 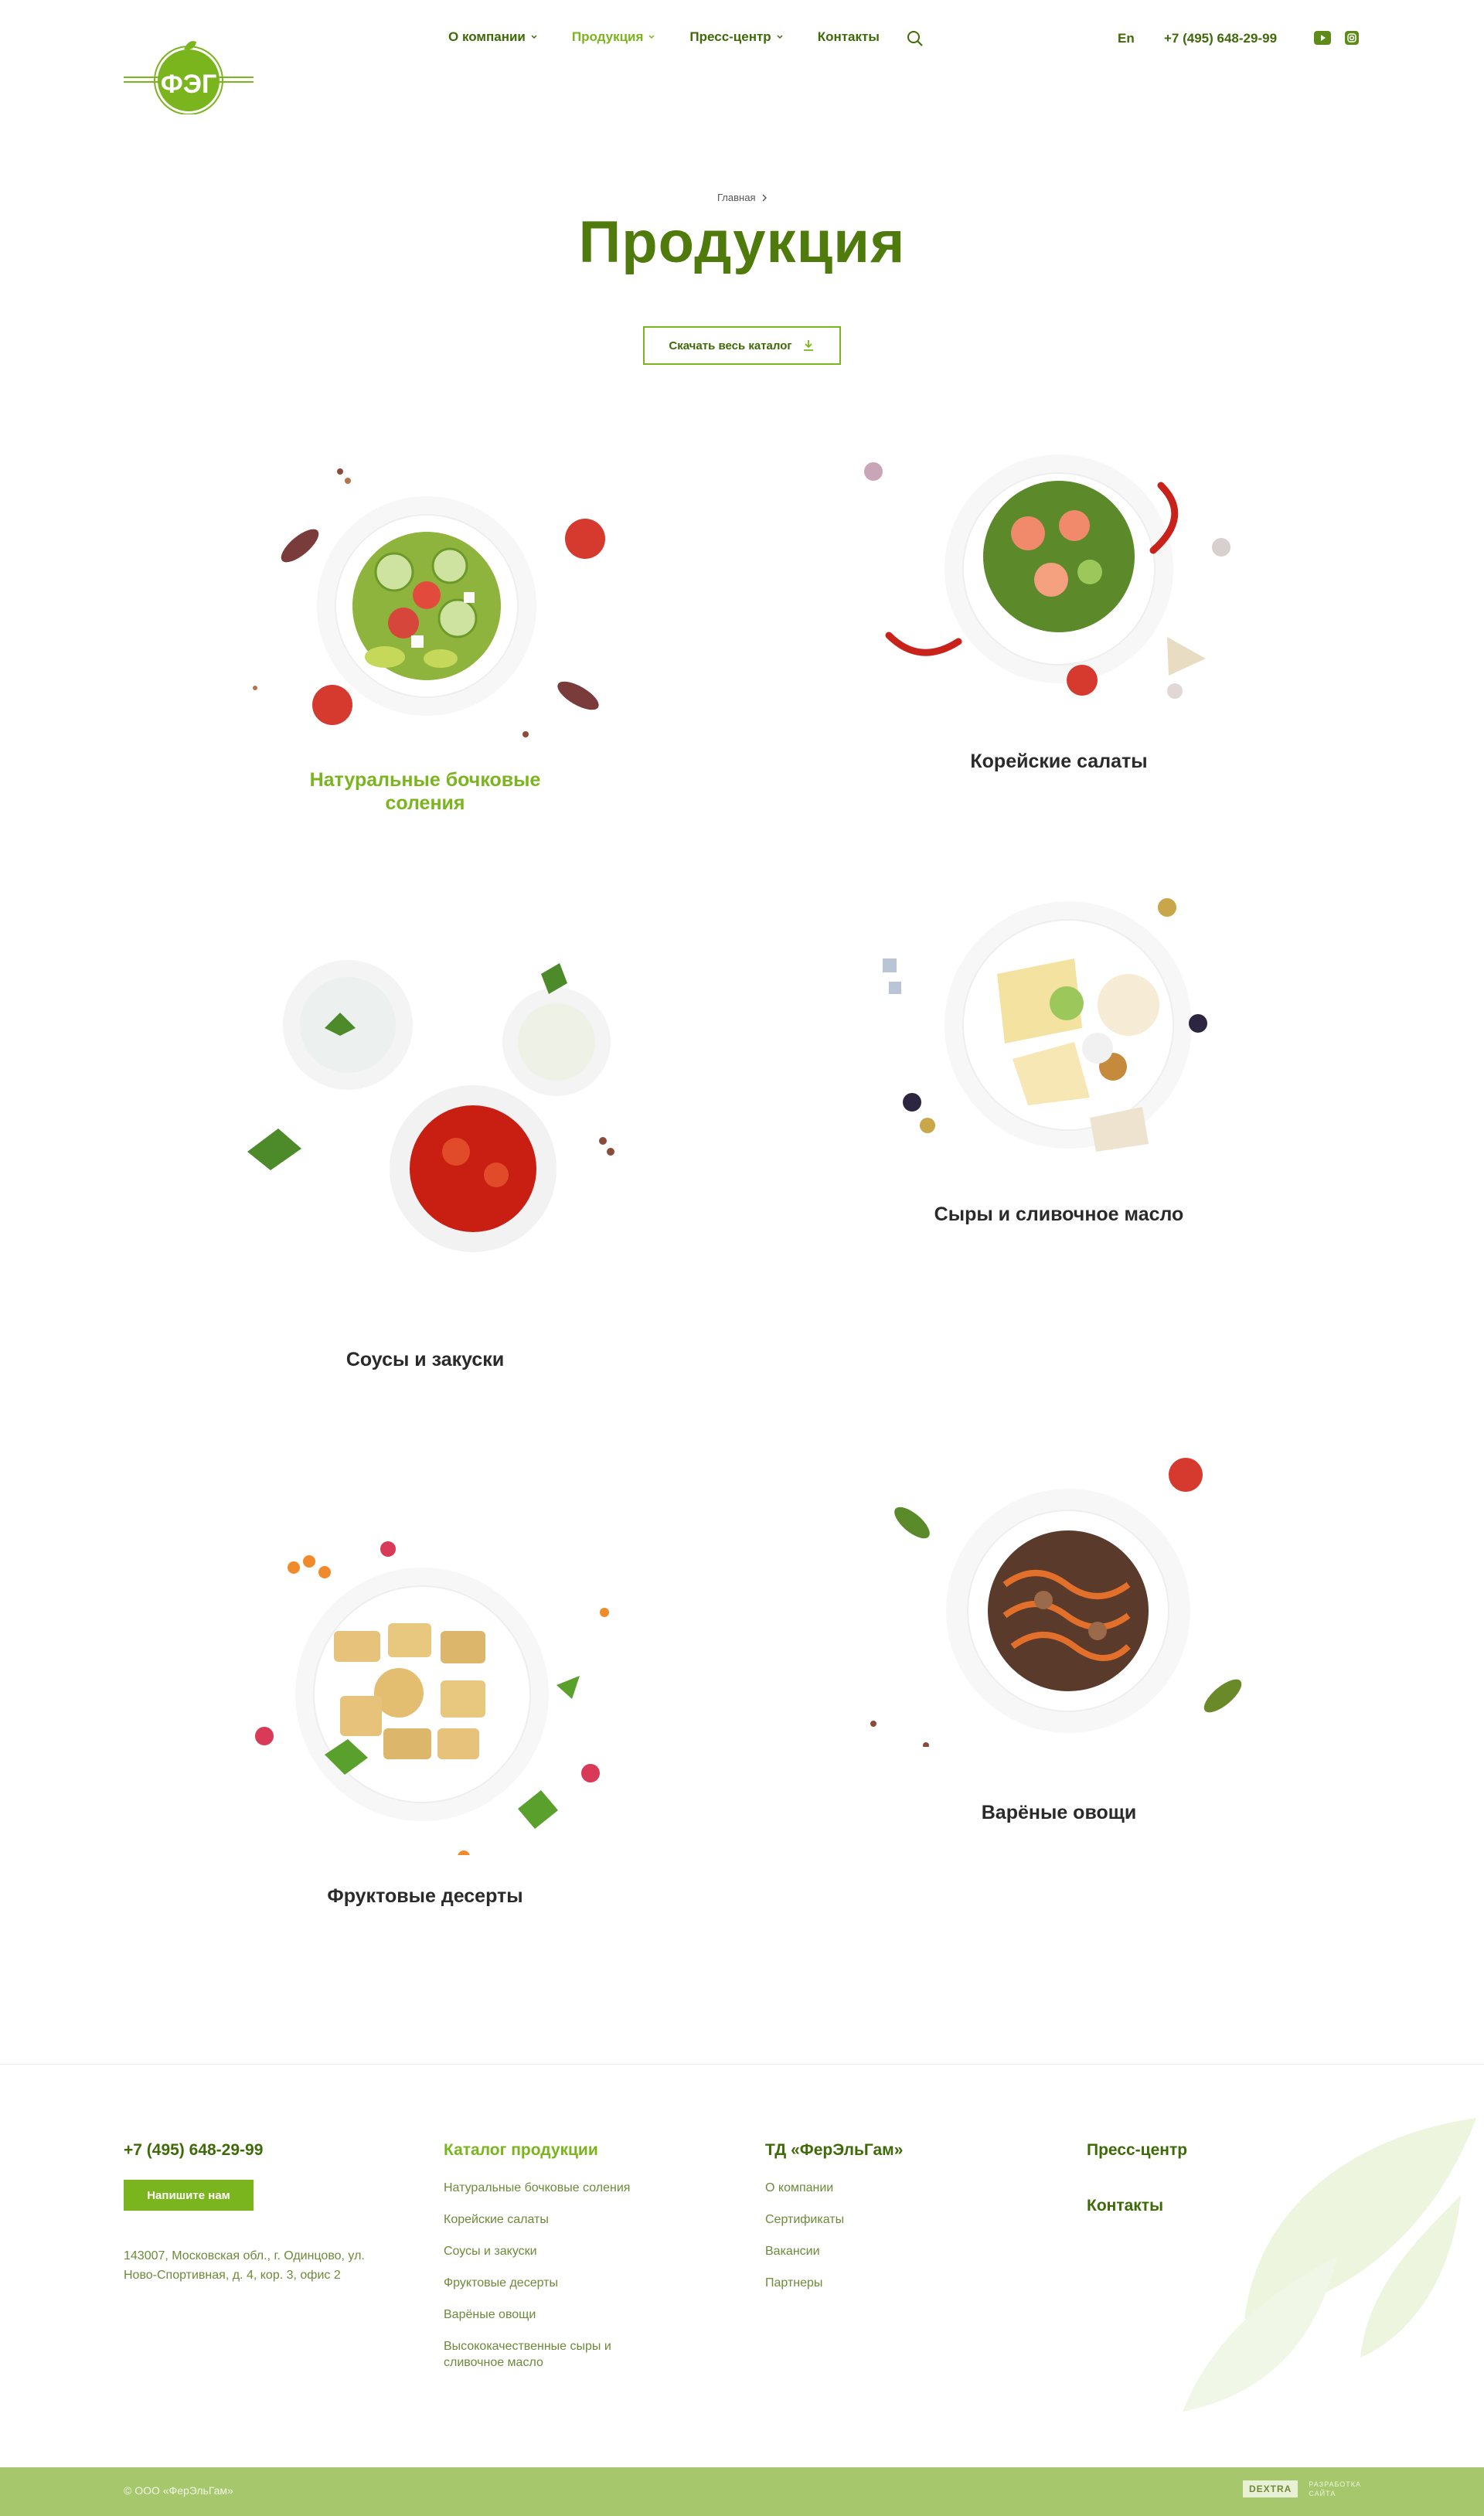 I want to click on product-label: Корейские салаты, so click(x=1059, y=761).